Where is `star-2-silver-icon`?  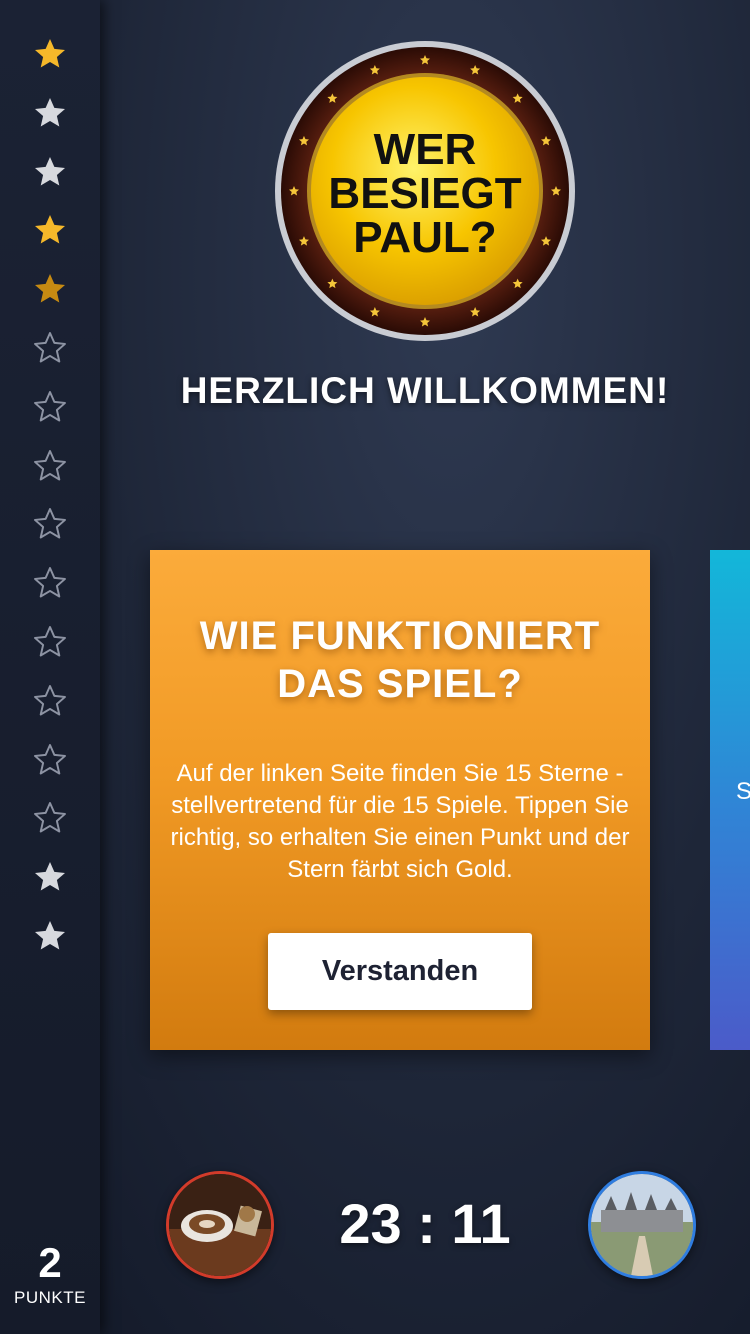
star-2-silver-icon is located at coordinates (50, 113).